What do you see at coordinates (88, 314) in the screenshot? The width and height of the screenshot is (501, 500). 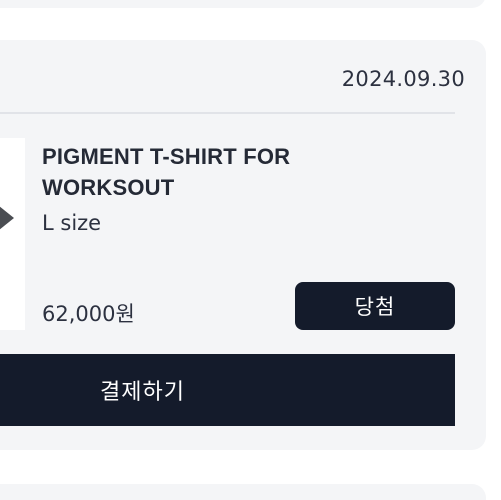 I see `product-price: 62,000원` at bounding box center [88, 314].